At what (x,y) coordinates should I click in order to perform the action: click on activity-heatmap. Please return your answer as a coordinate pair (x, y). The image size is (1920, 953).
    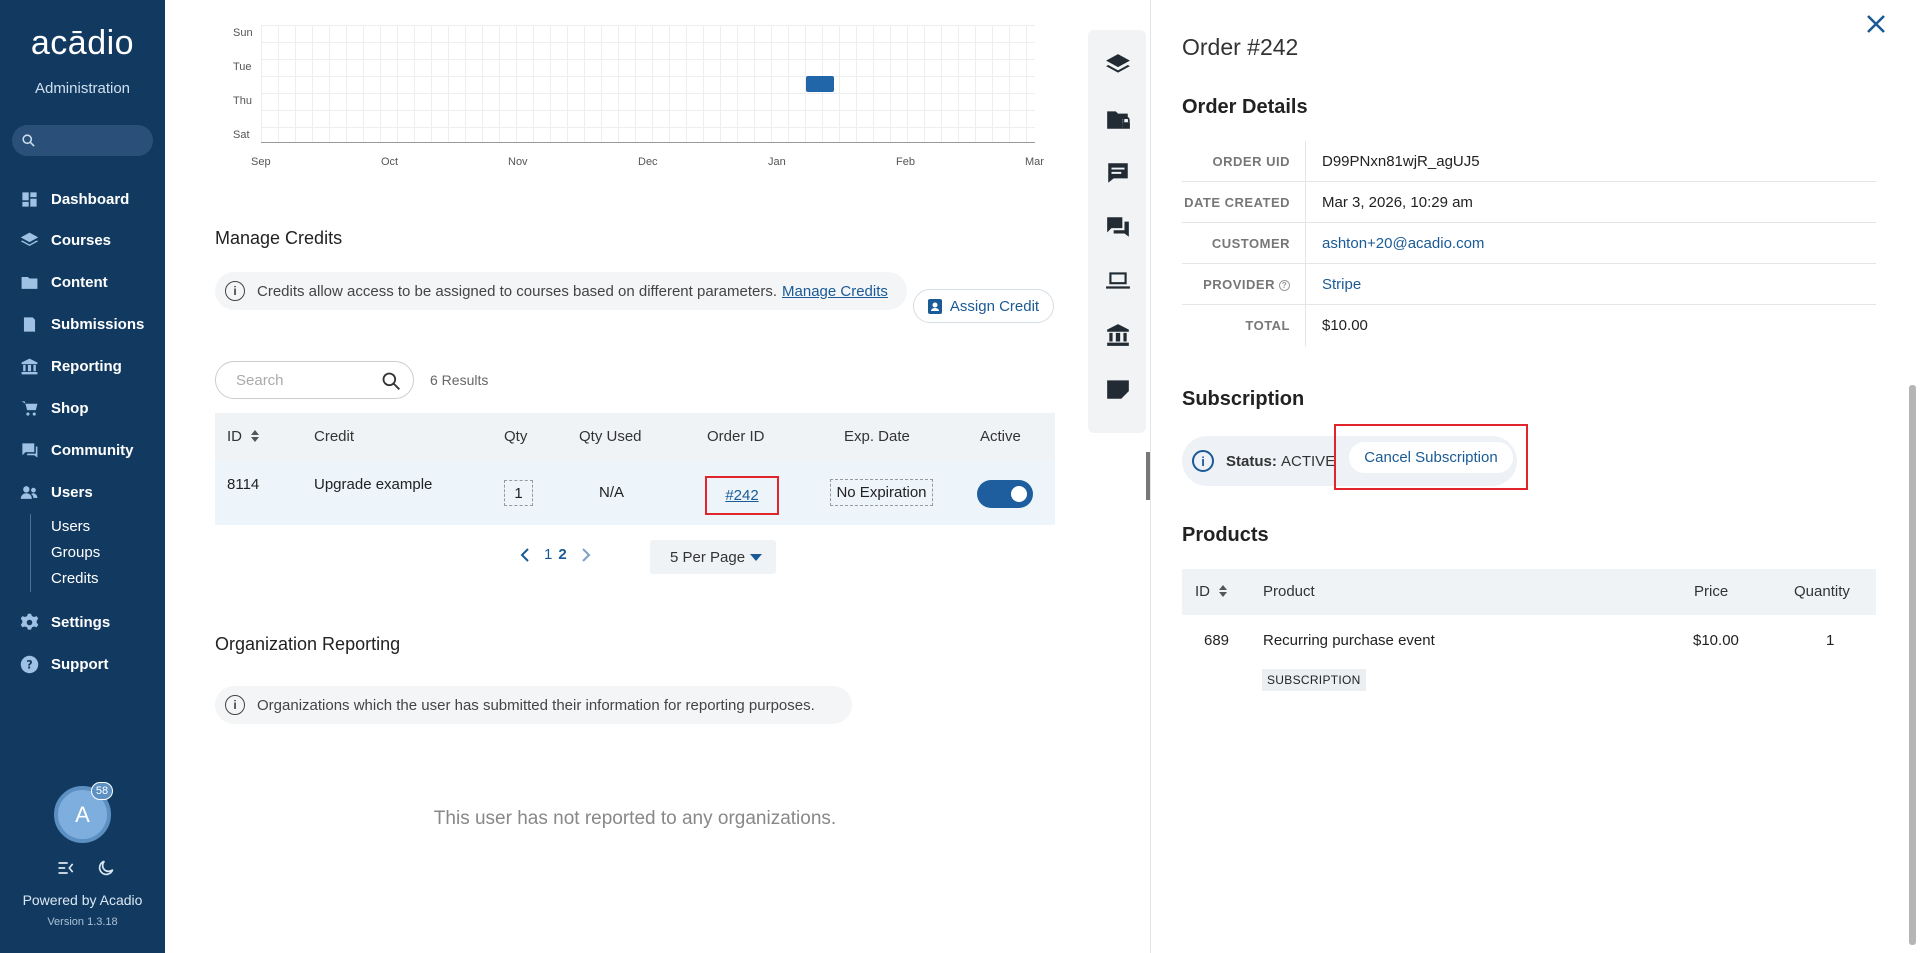
    Looking at the image, I should click on (648, 84).